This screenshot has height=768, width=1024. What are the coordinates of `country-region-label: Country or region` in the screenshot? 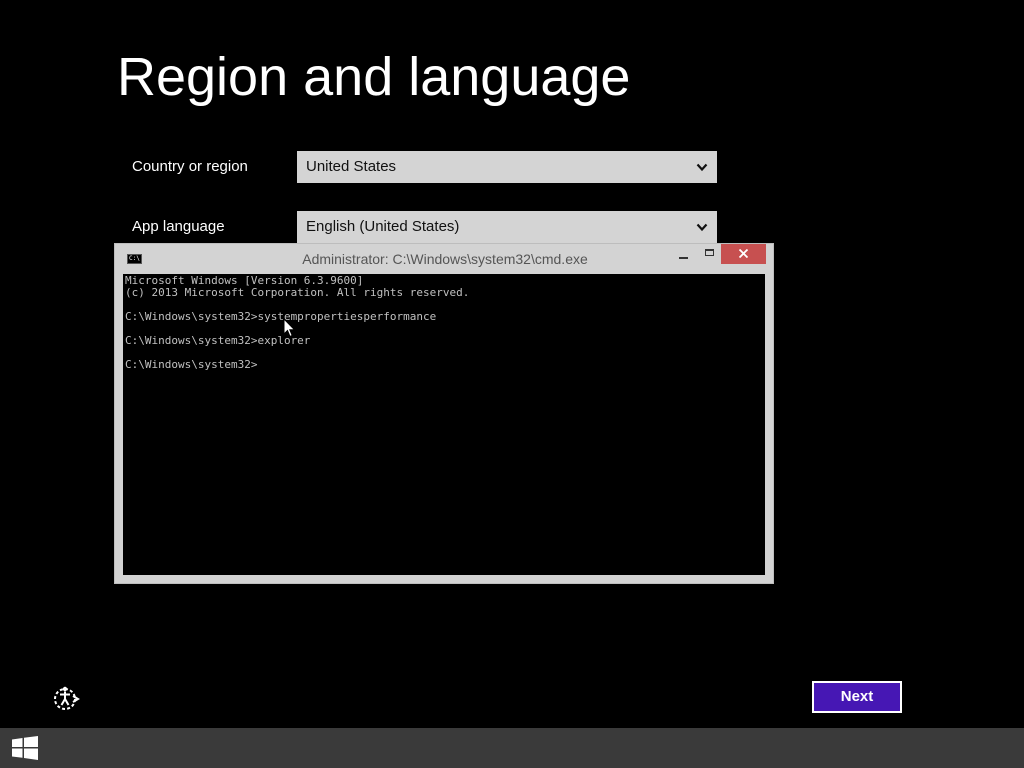 It's located at (190, 166).